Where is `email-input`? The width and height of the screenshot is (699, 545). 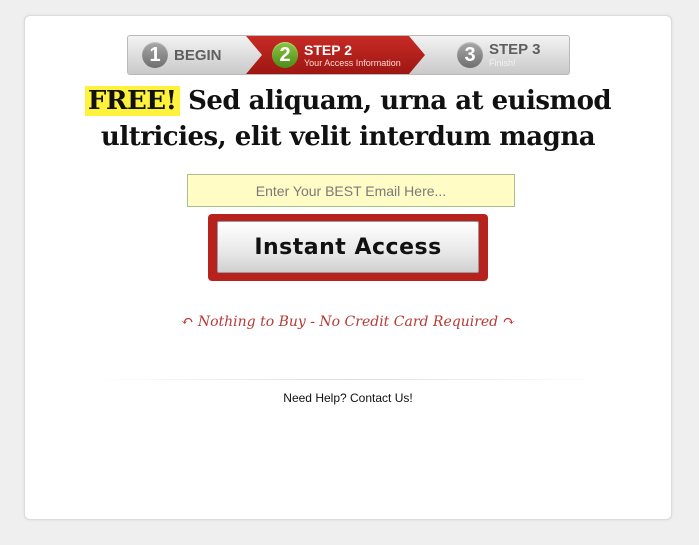
email-input is located at coordinates (351, 190).